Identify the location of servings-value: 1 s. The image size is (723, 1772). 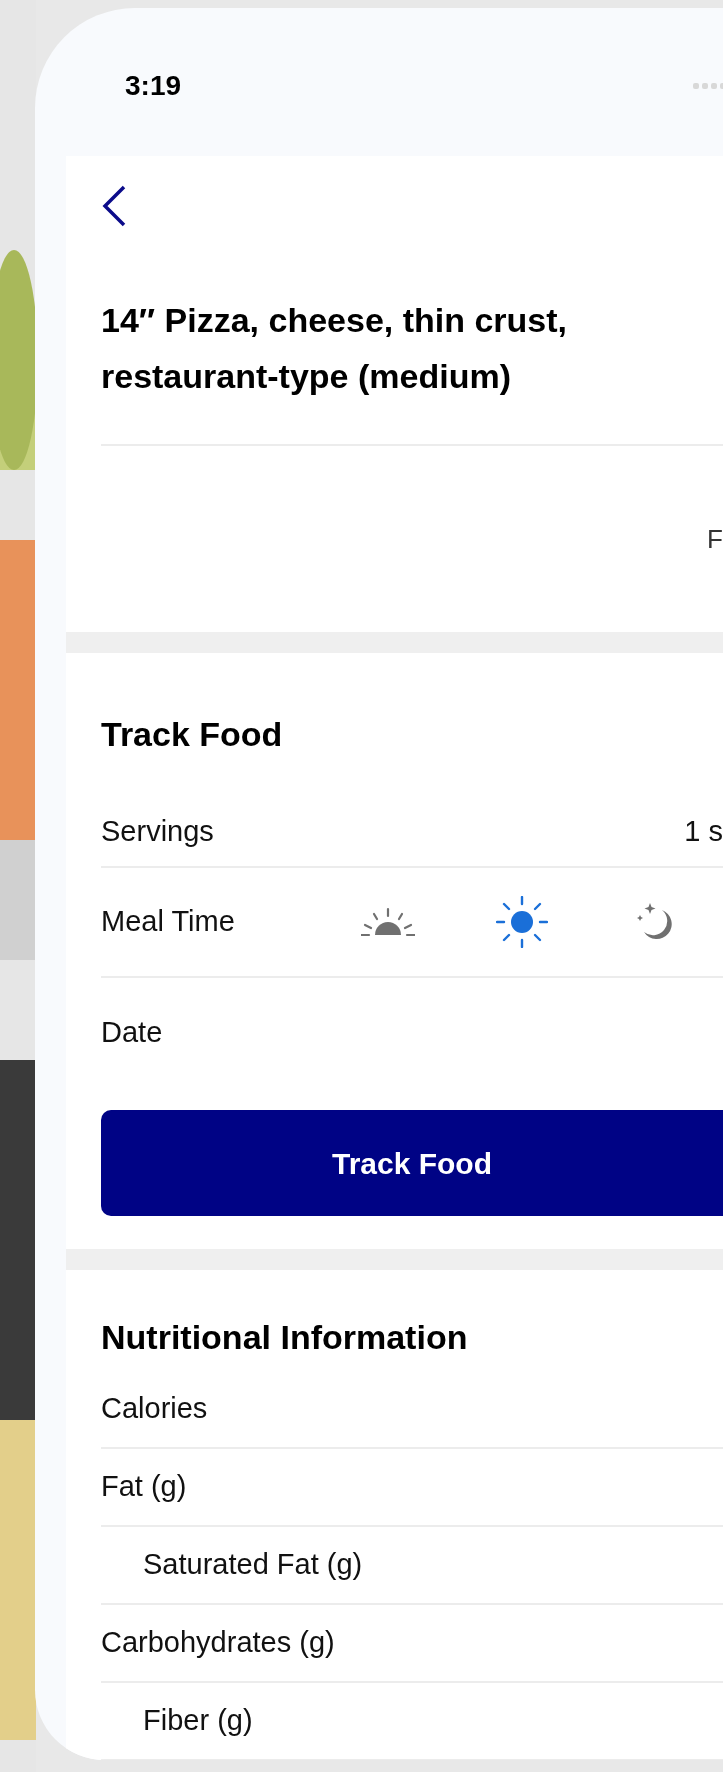
(703, 832).